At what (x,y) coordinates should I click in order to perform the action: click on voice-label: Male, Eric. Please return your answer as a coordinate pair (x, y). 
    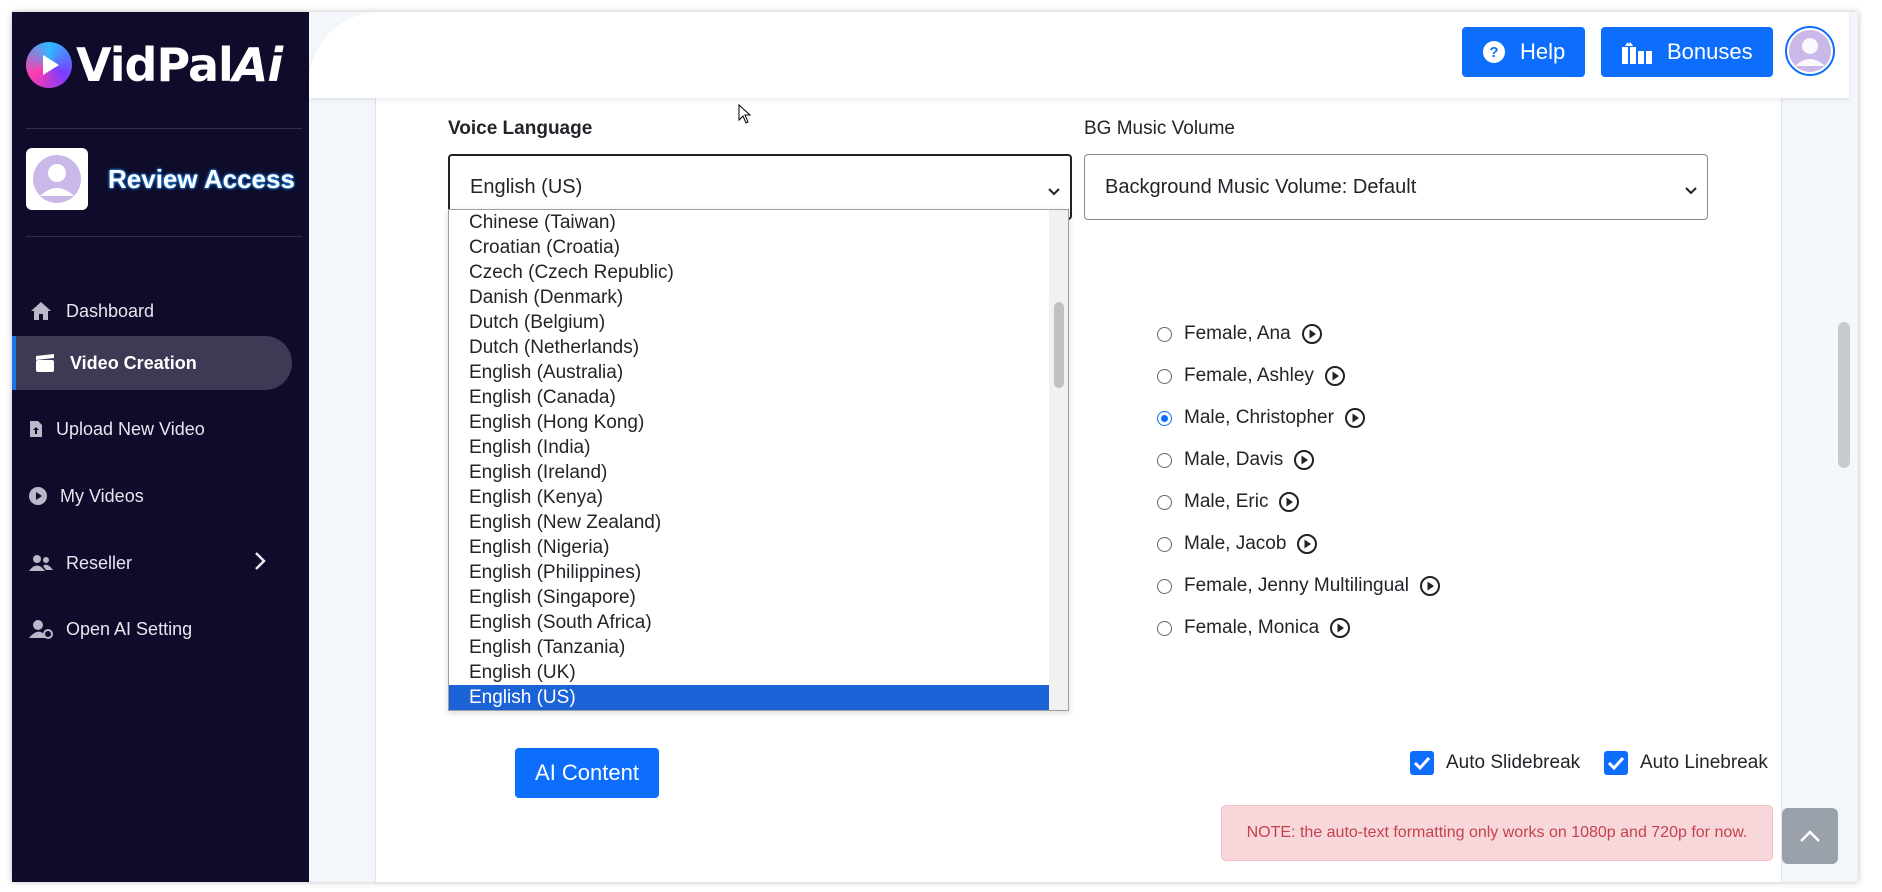
    Looking at the image, I should click on (1226, 501).